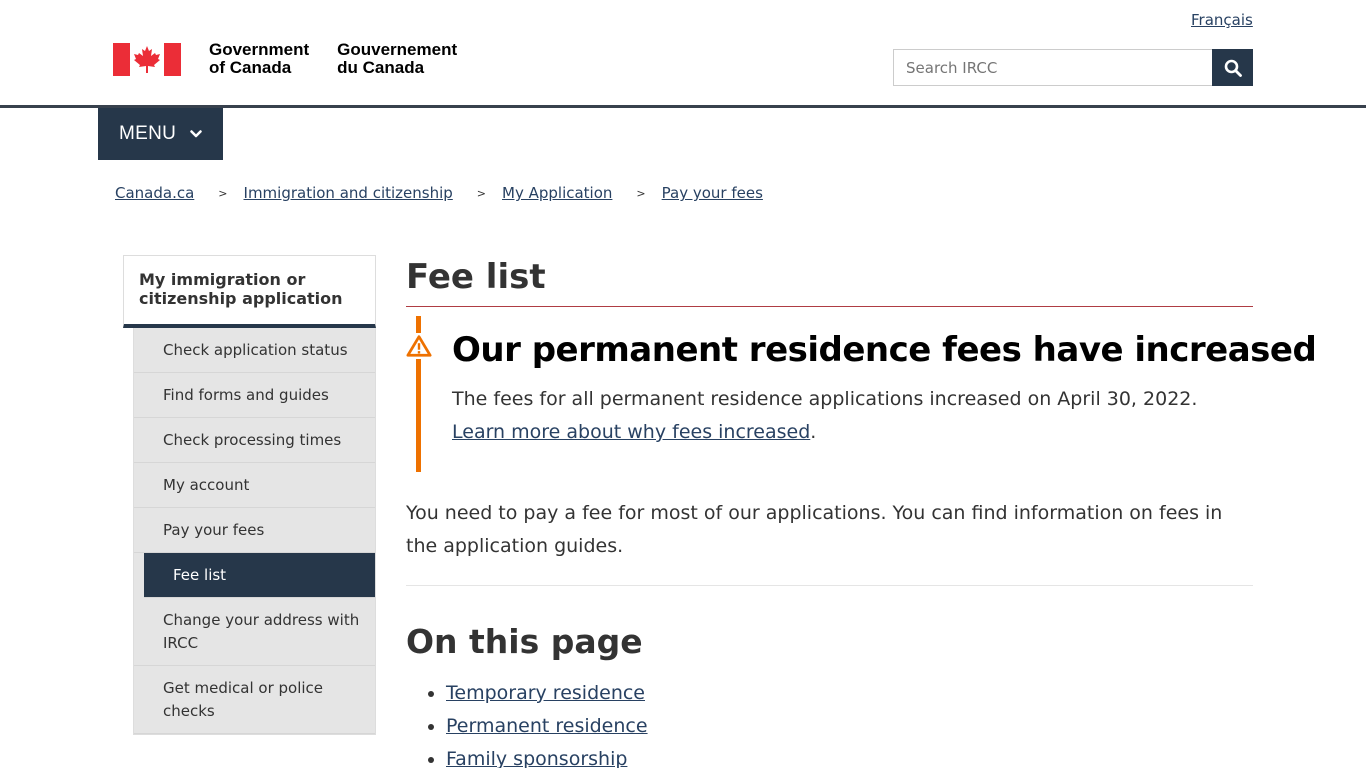  I want to click on search-button, so click(1232, 67).